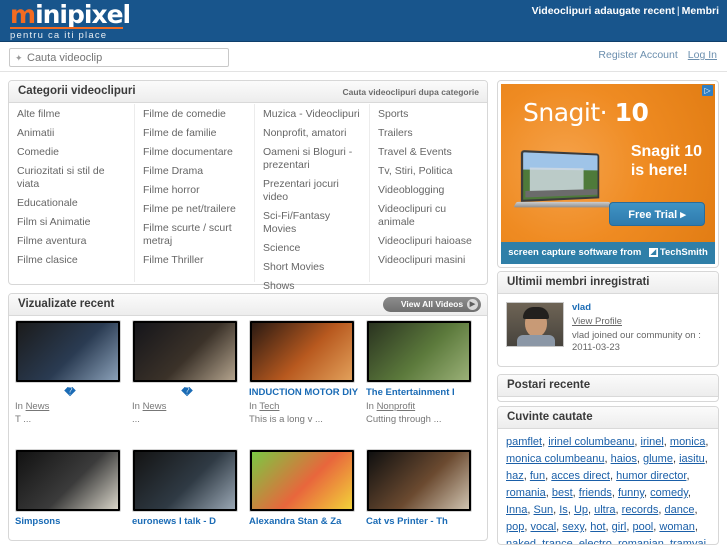  What do you see at coordinates (396, 406) in the screenshot?
I see `video-category-link: Nonprofit` at bounding box center [396, 406].